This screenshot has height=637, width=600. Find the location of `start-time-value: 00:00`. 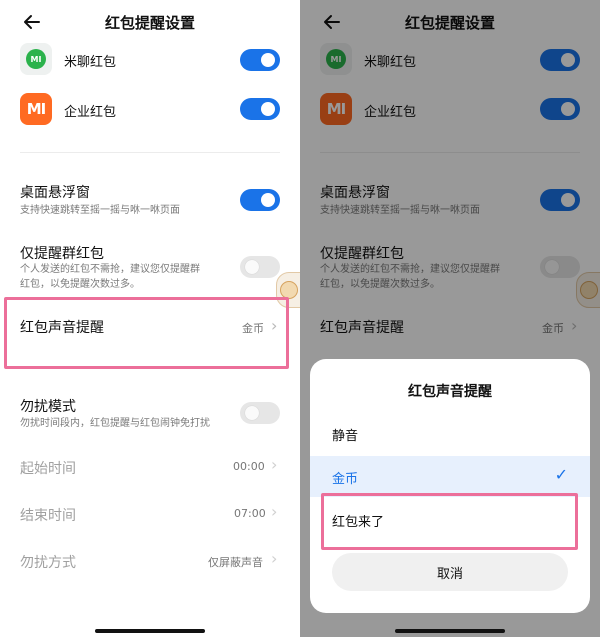

start-time-value: 00:00 is located at coordinates (249, 466).